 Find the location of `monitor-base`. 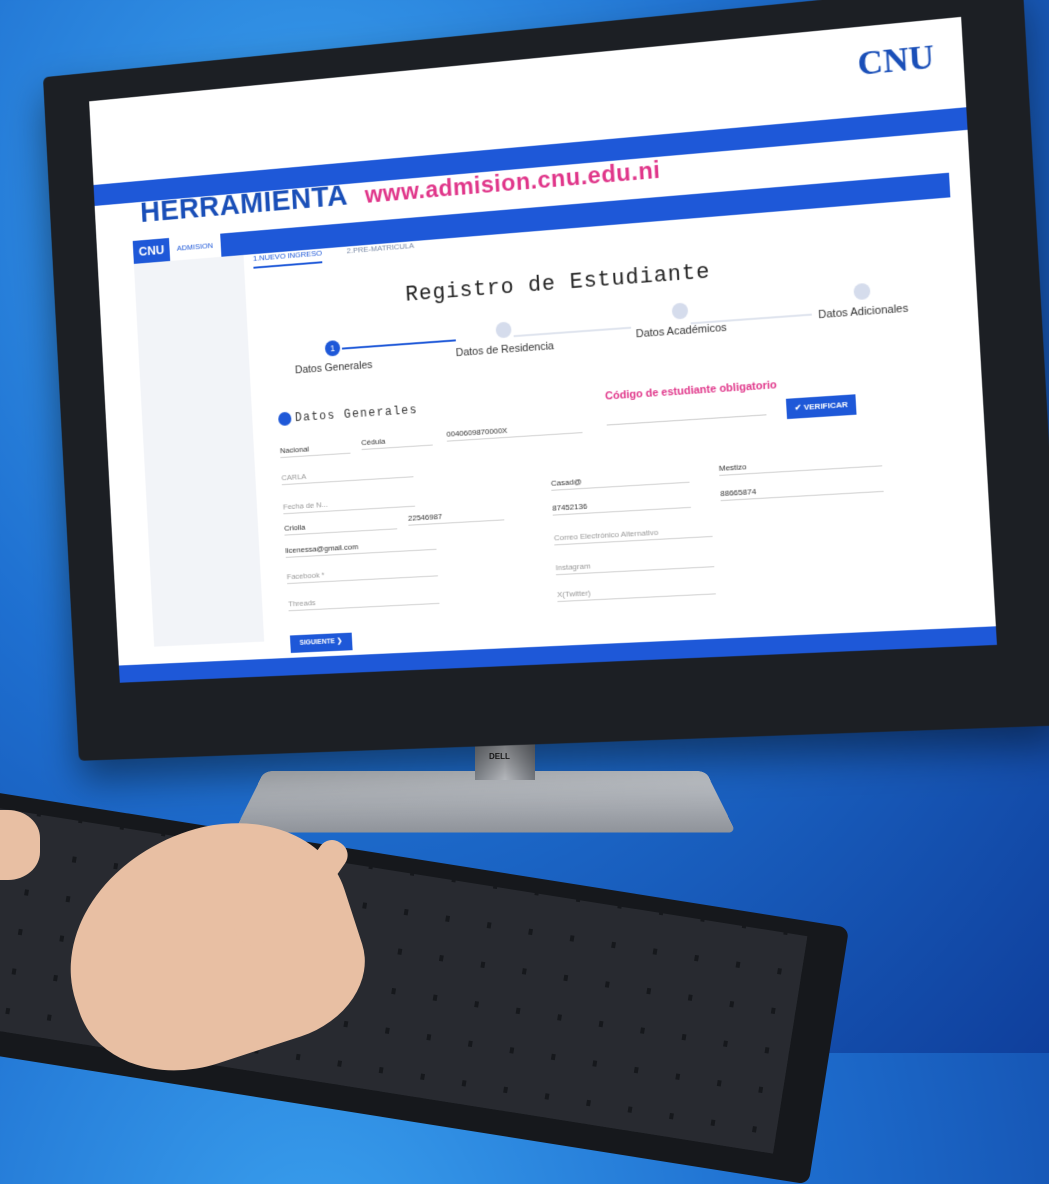

monitor-base is located at coordinates (485, 802).